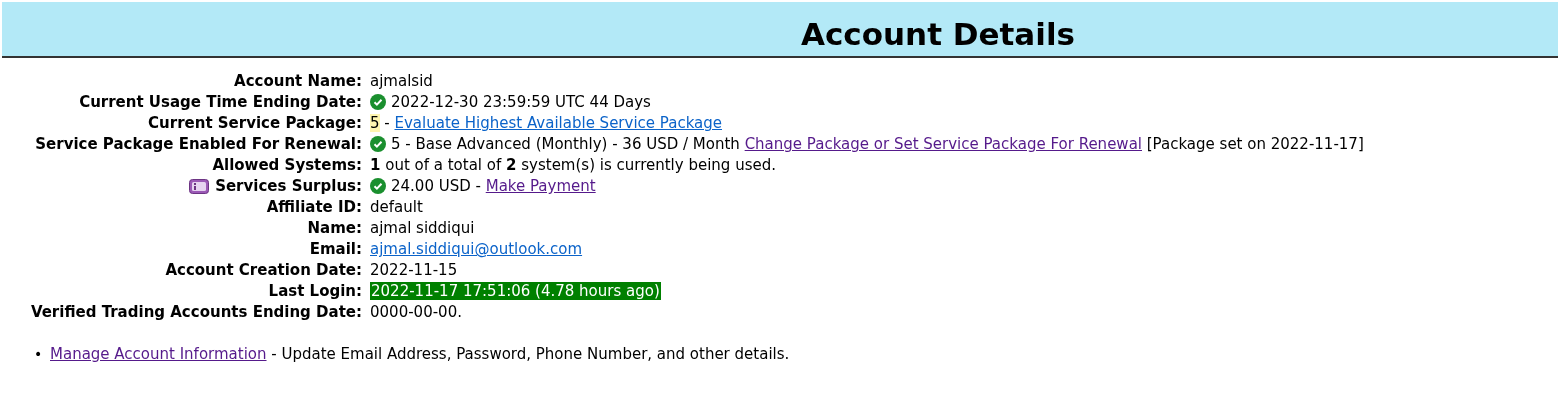 This screenshot has height=401, width=1560. I want to click on field-label: Current Service Package:, so click(255, 123).